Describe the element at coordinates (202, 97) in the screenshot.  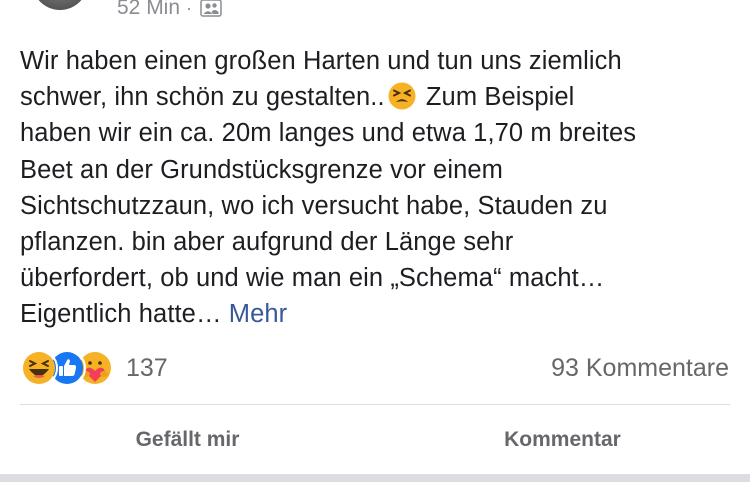
I see `post-text-segment: schwer, ihn schön zu gestalten..` at that location.